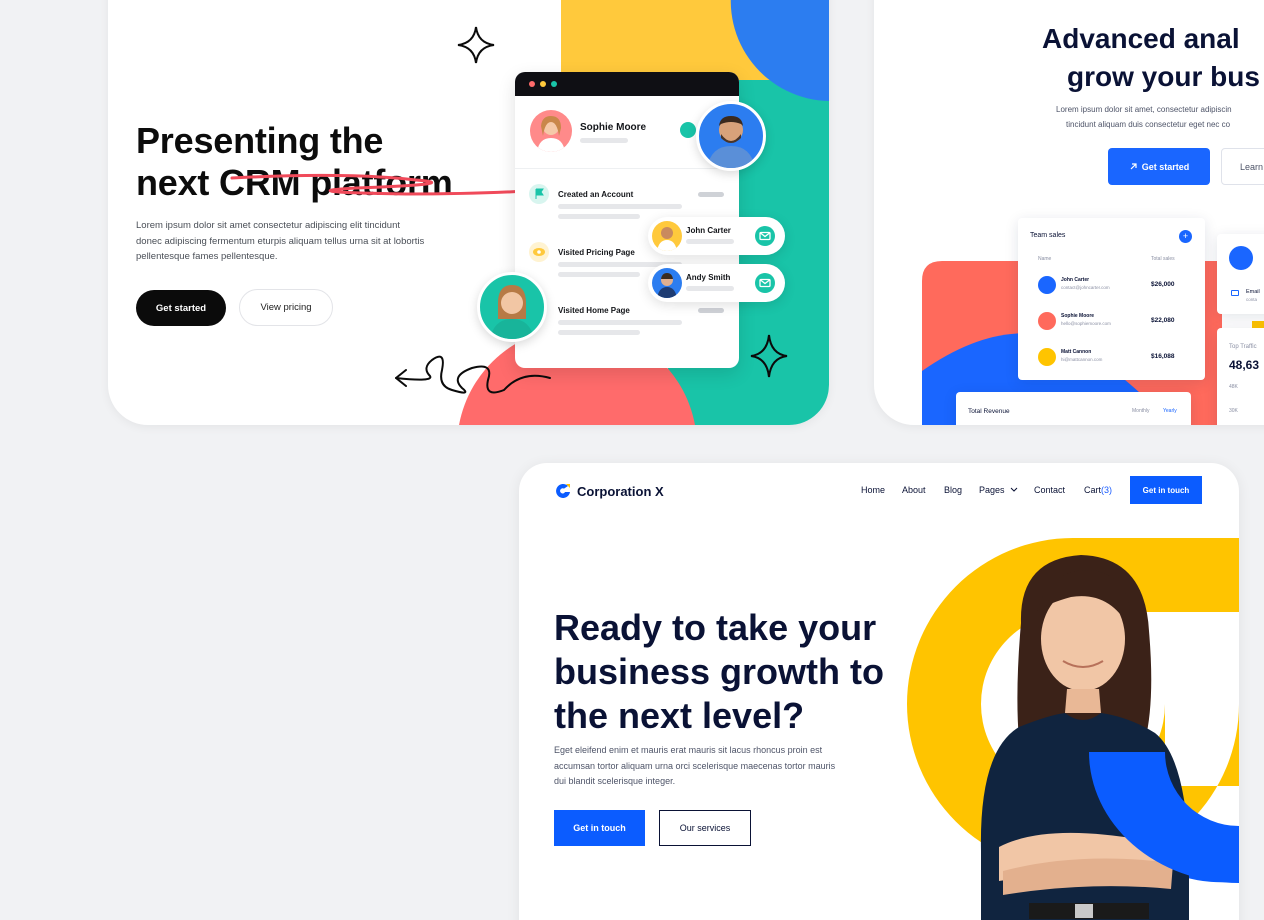  Describe the element at coordinates (1107, 490) in the screenshot. I see `cart-count: (3)` at that location.